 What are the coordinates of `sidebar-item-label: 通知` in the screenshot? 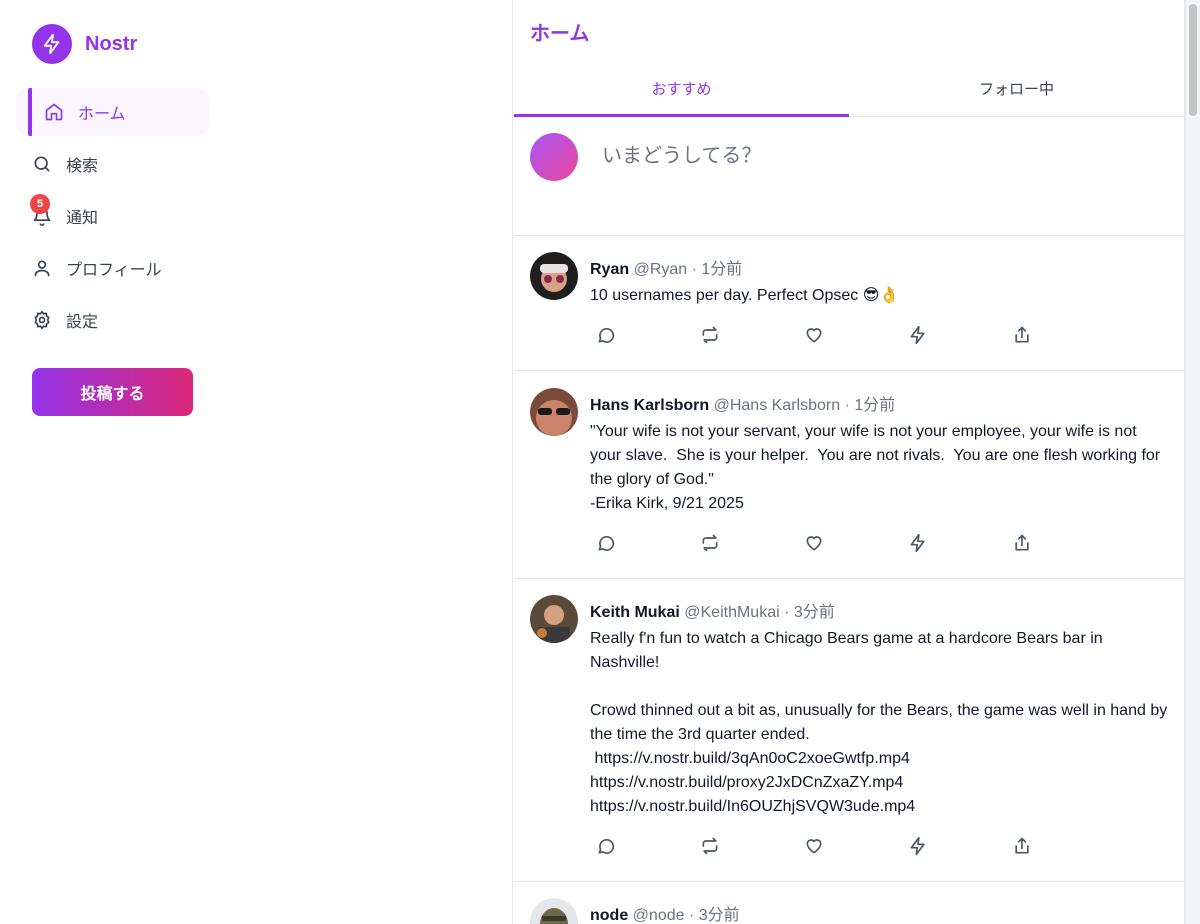 It's located at (82, 218).